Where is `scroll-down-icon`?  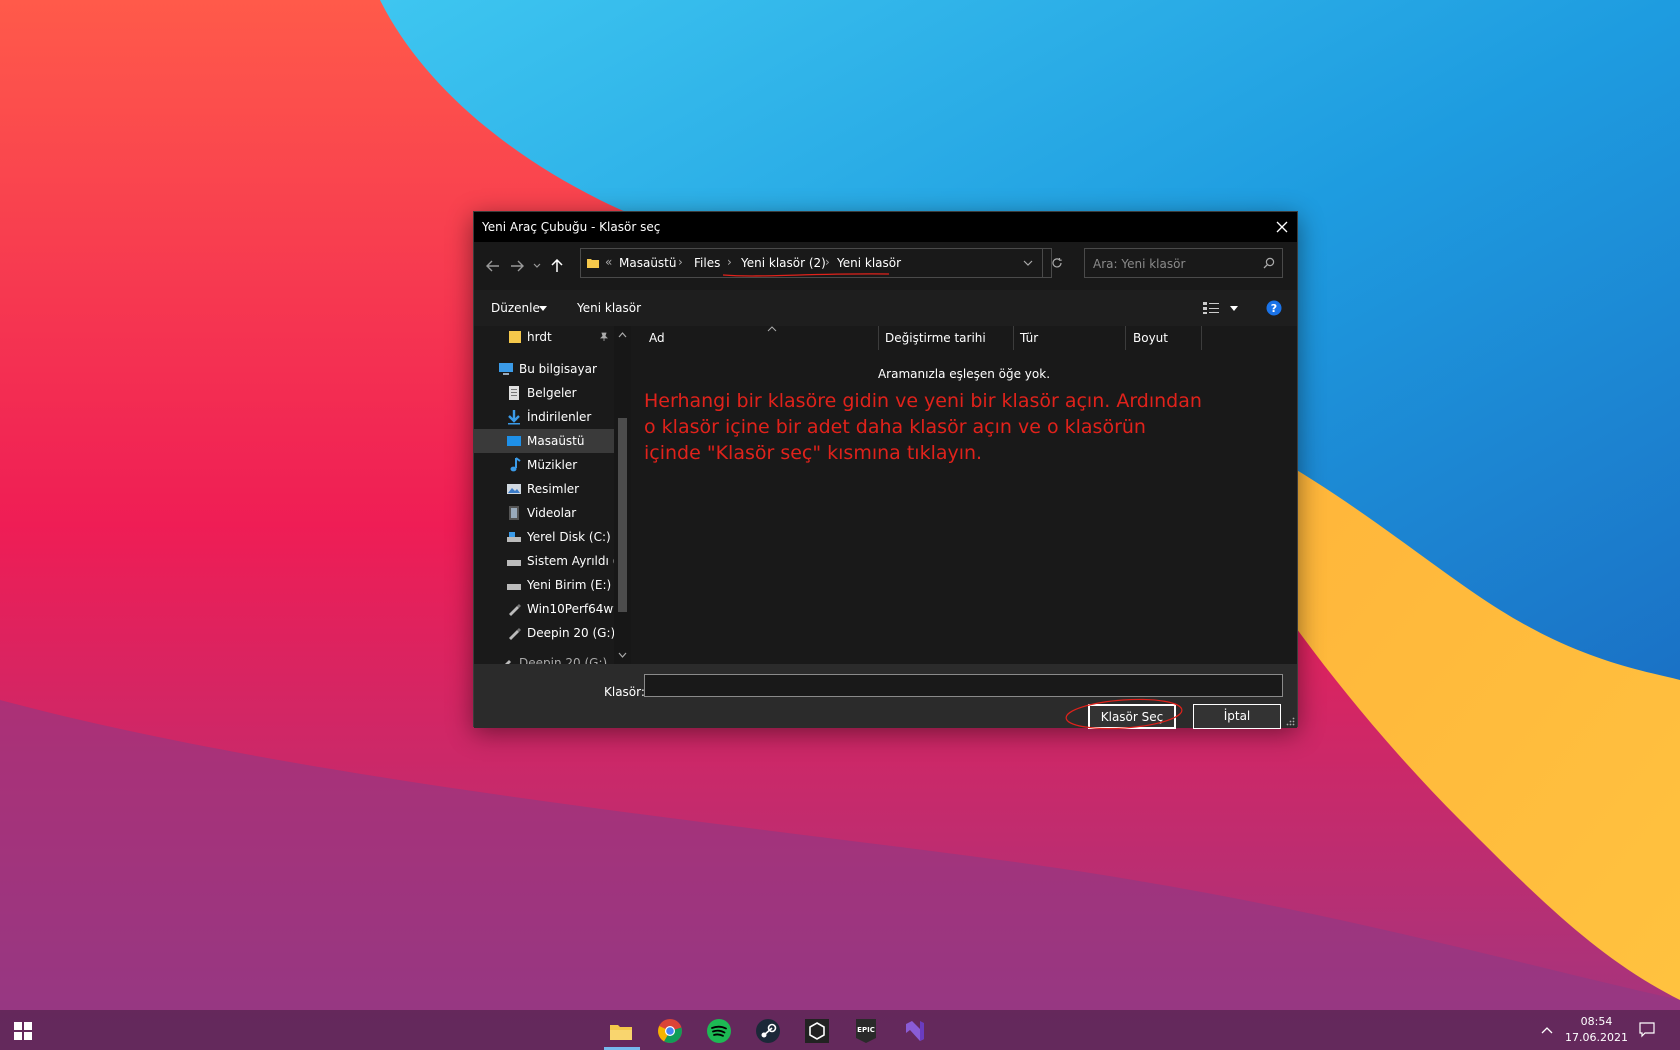
scroll-down-icon is located at coordinates (622, 655).